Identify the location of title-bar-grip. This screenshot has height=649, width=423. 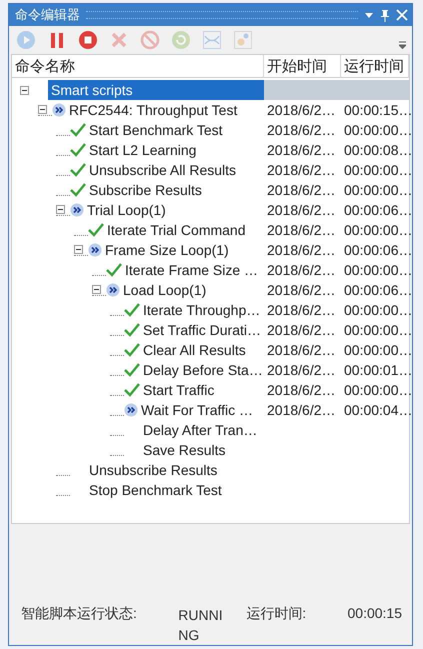
(222, 15).